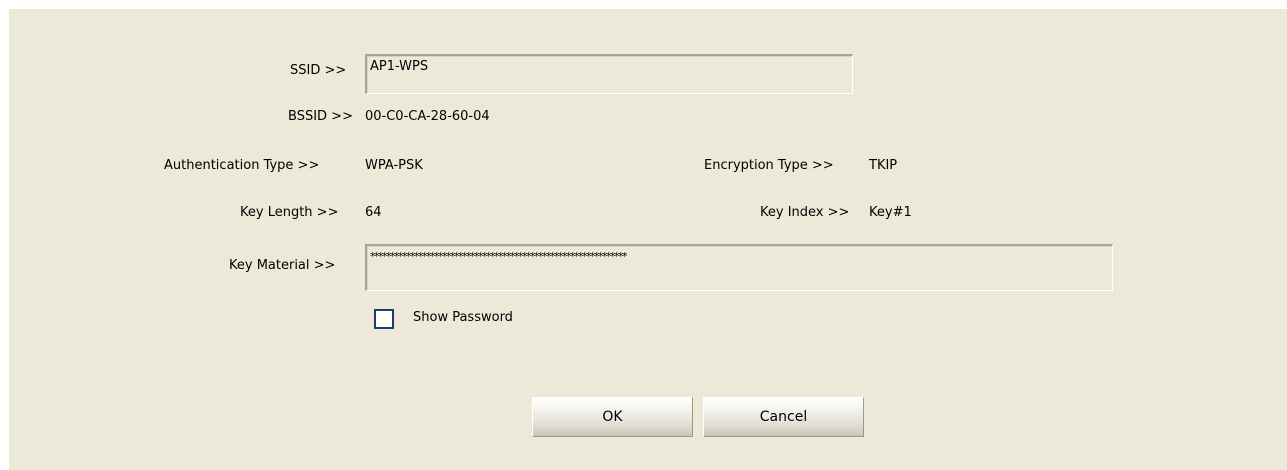  Describe the element at coordinates (890, 212) in the screenshot. I see `key-index-value: Key#1` at that location.